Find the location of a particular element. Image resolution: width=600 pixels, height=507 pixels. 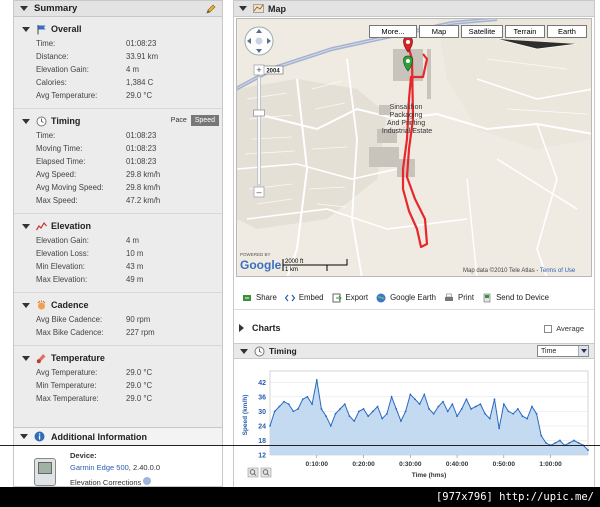

send-to-device-icon is located at coordinates (487, 297).